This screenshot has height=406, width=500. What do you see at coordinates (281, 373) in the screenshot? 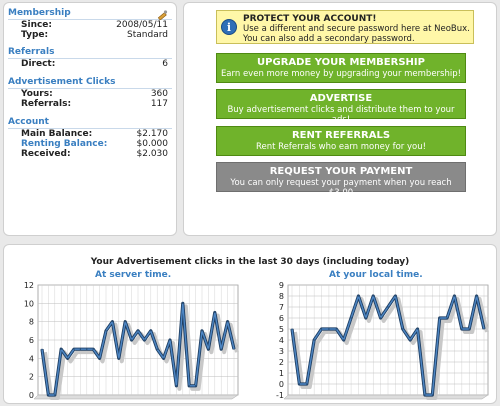
I see `y-tick-label: 1` at bounding box center [281, 373].